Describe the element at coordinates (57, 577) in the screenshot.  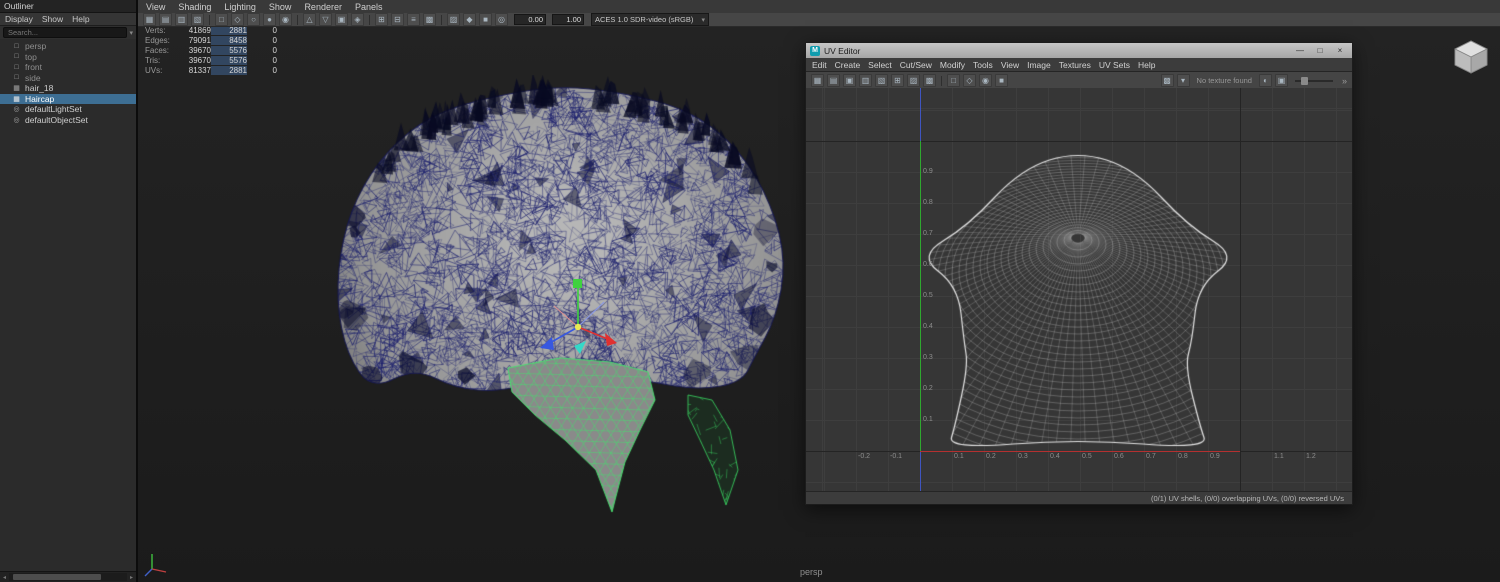
I see `scrollbar-thumb` at that location.